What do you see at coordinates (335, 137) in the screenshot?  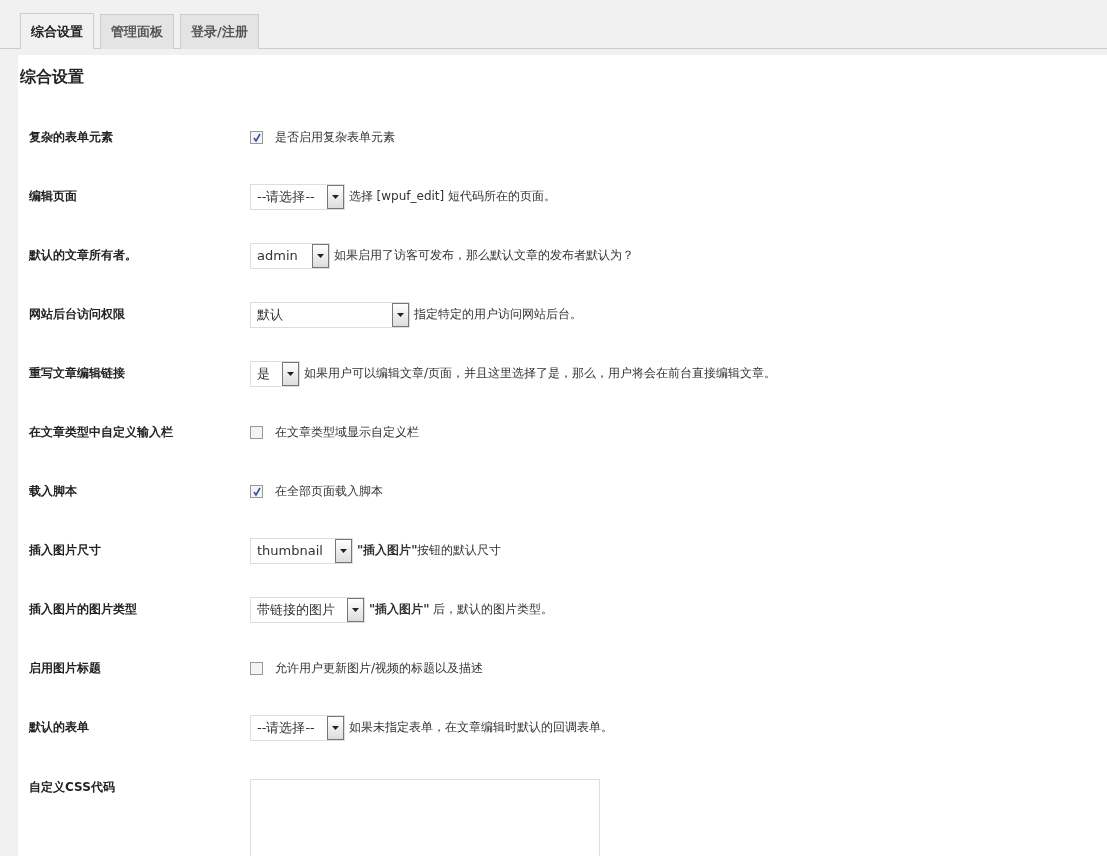 I see `checkbox-label: 是否启用复杂表单元素` at bounding box center [335, 137].